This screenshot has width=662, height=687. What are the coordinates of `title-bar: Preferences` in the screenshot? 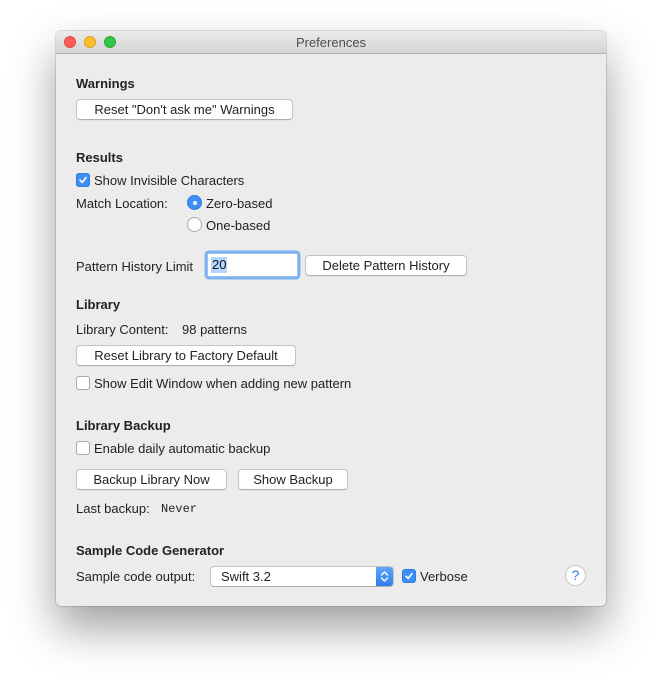 It's located at (331, 42).